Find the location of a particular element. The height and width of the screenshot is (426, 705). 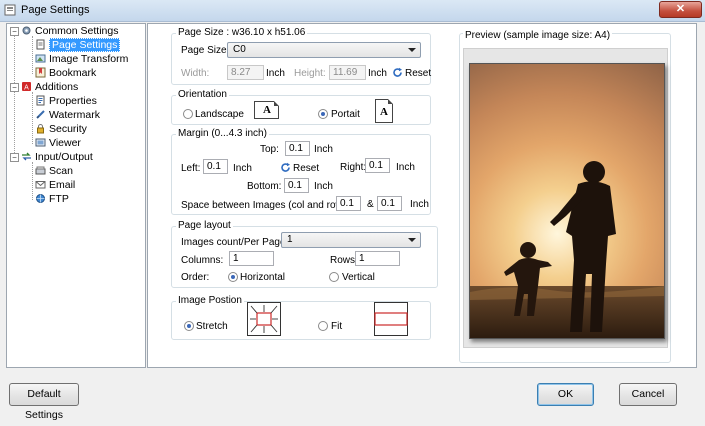

width-label: Width: is located at coordinates (195, 73).